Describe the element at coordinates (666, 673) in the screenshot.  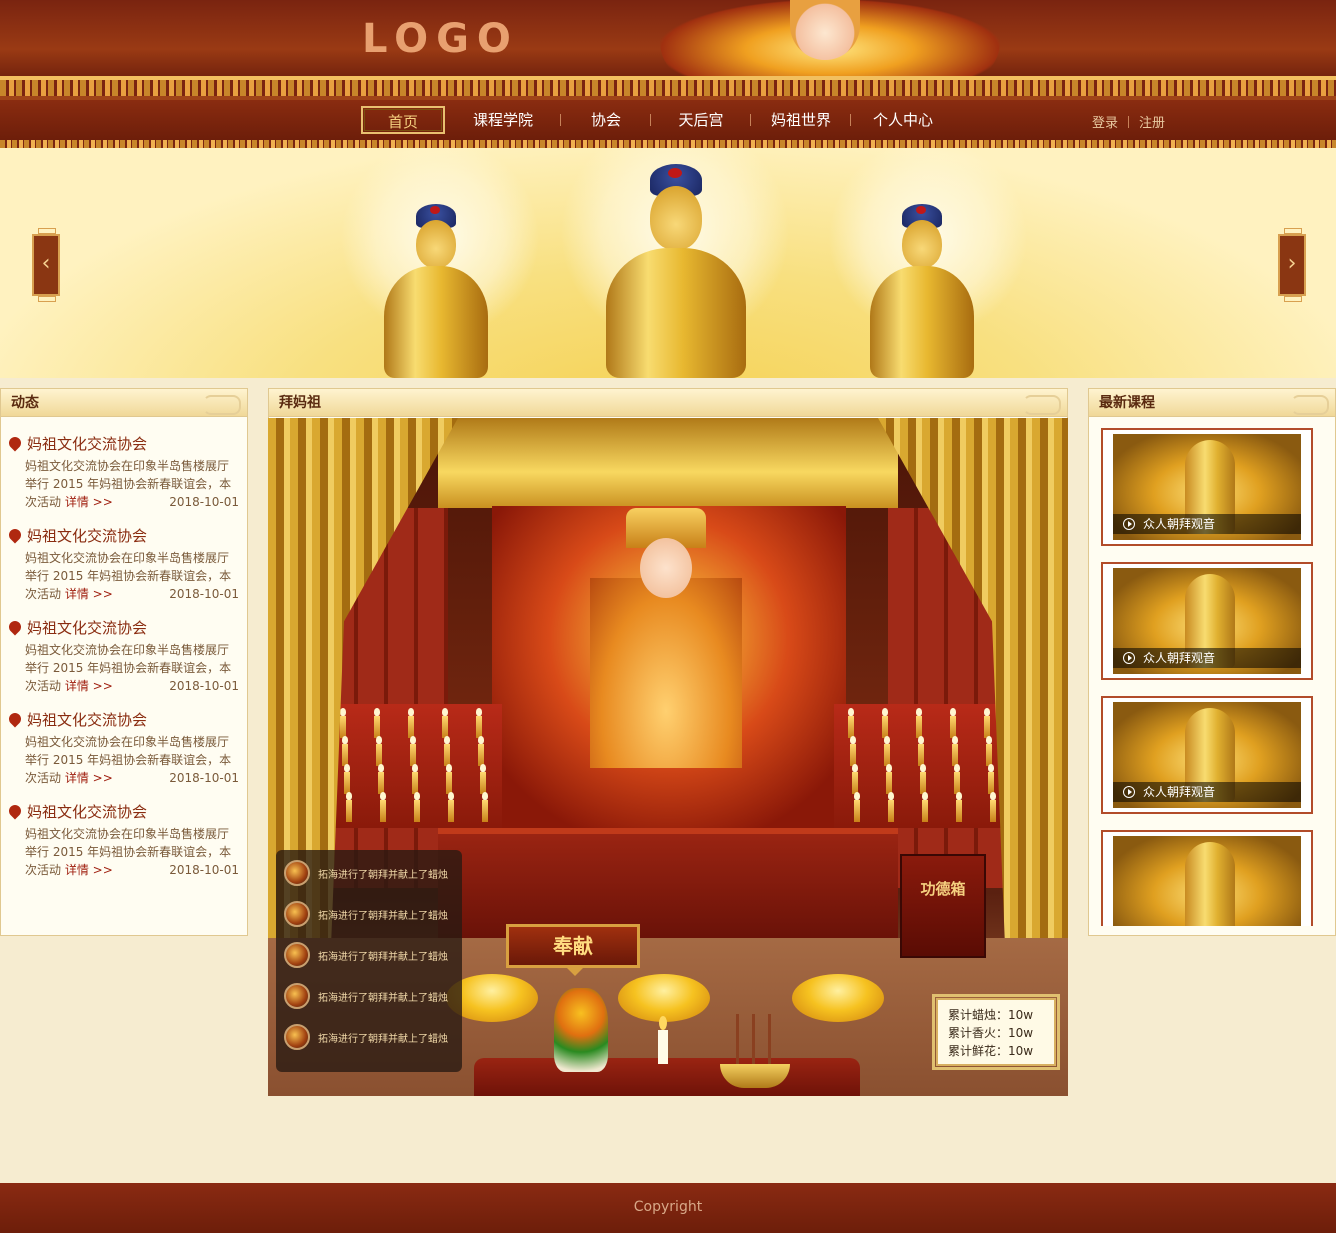
I see `mazu-statue` at that location.